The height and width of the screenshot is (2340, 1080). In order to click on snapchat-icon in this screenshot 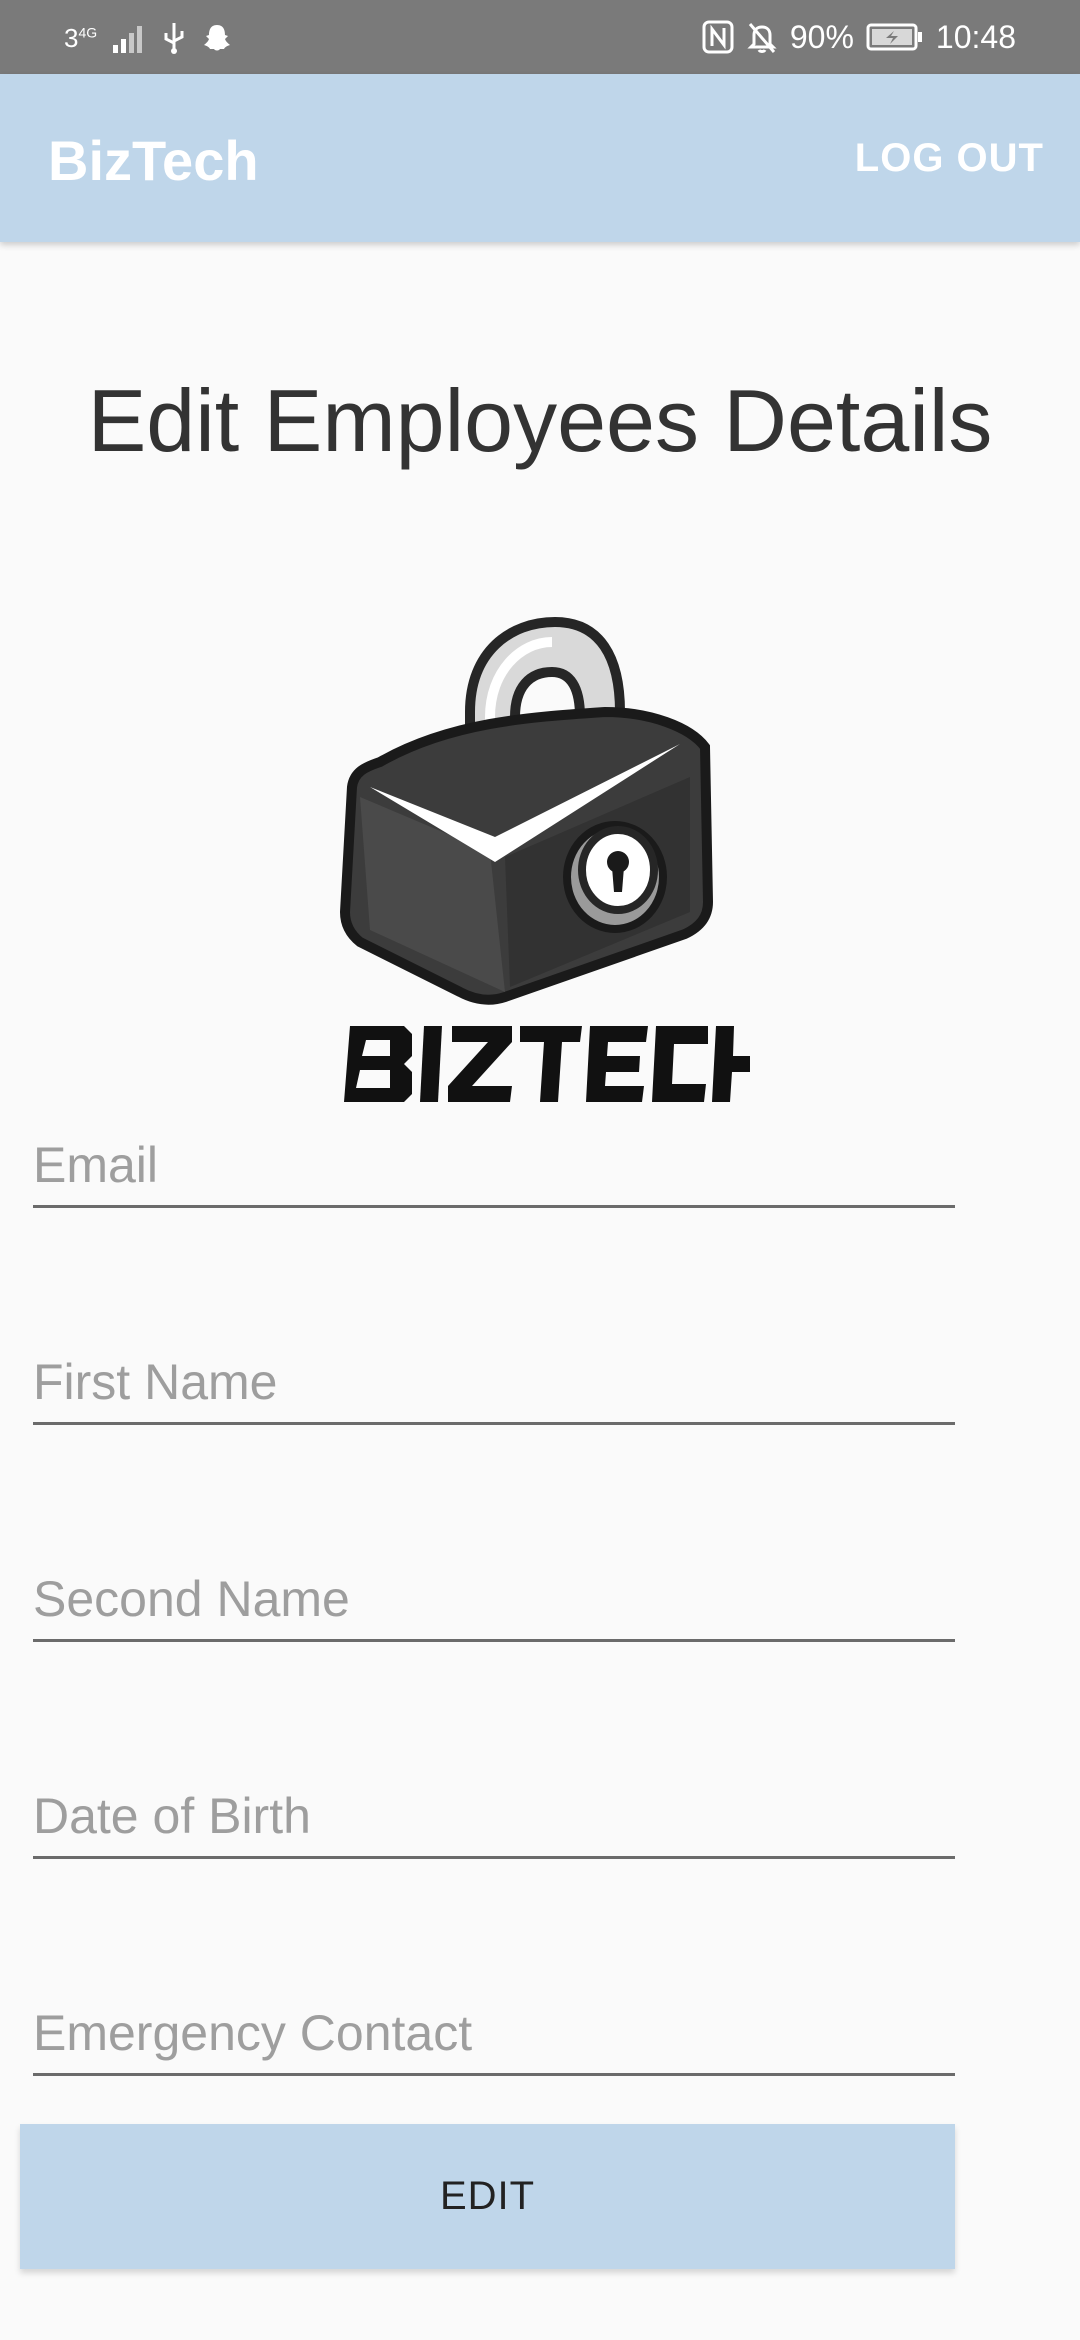, I will do `click(217, 38)`.